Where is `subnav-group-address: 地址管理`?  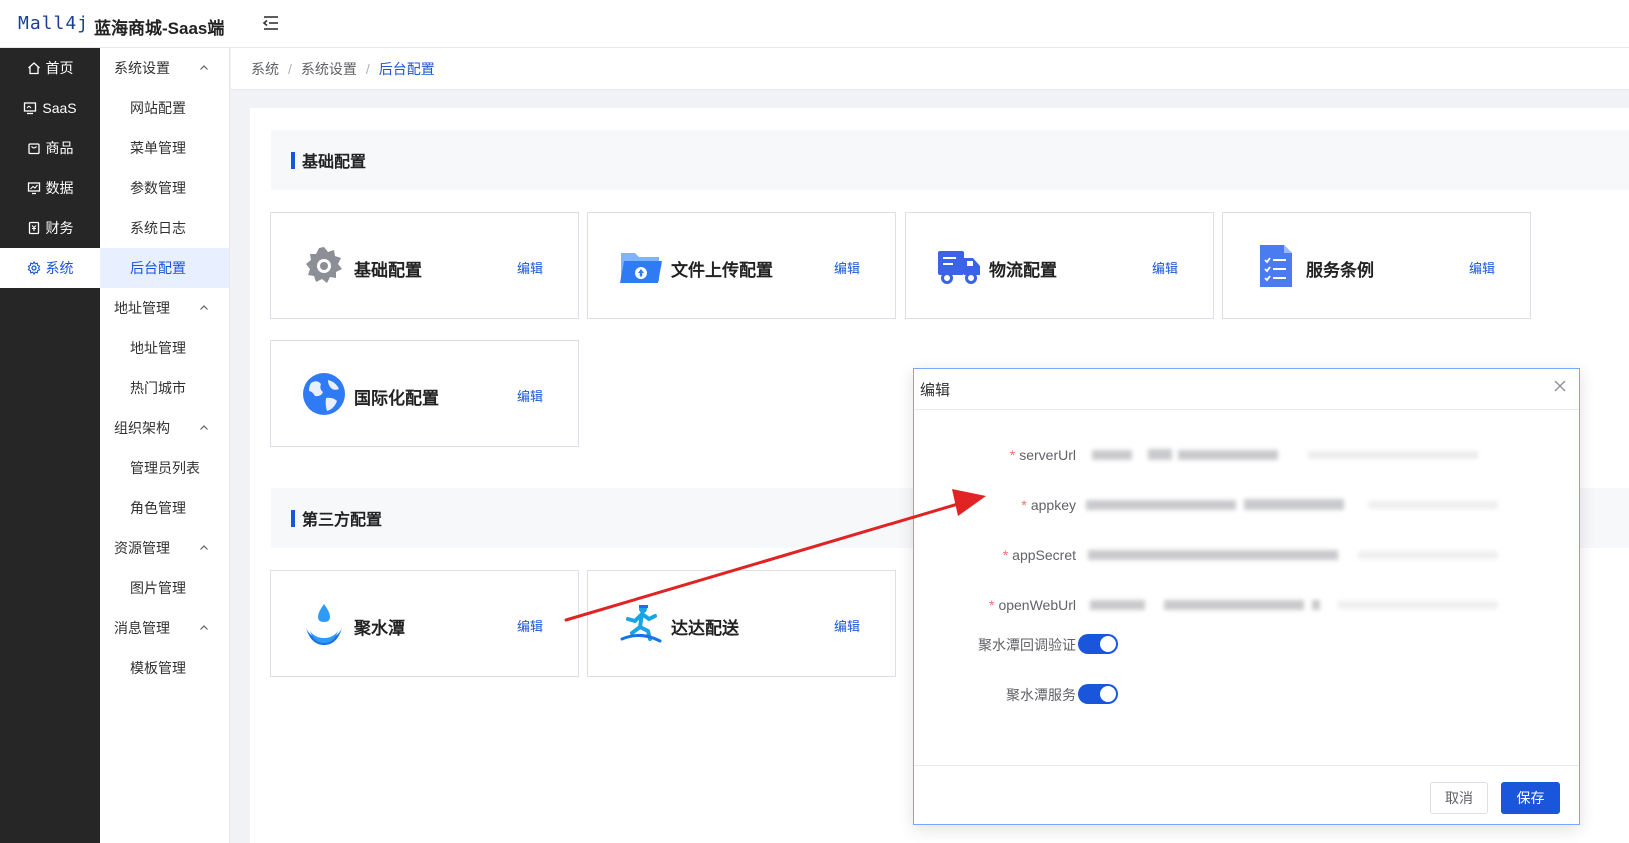 subnav-group-address: 地址管理 is located at coordinates (164, 308).